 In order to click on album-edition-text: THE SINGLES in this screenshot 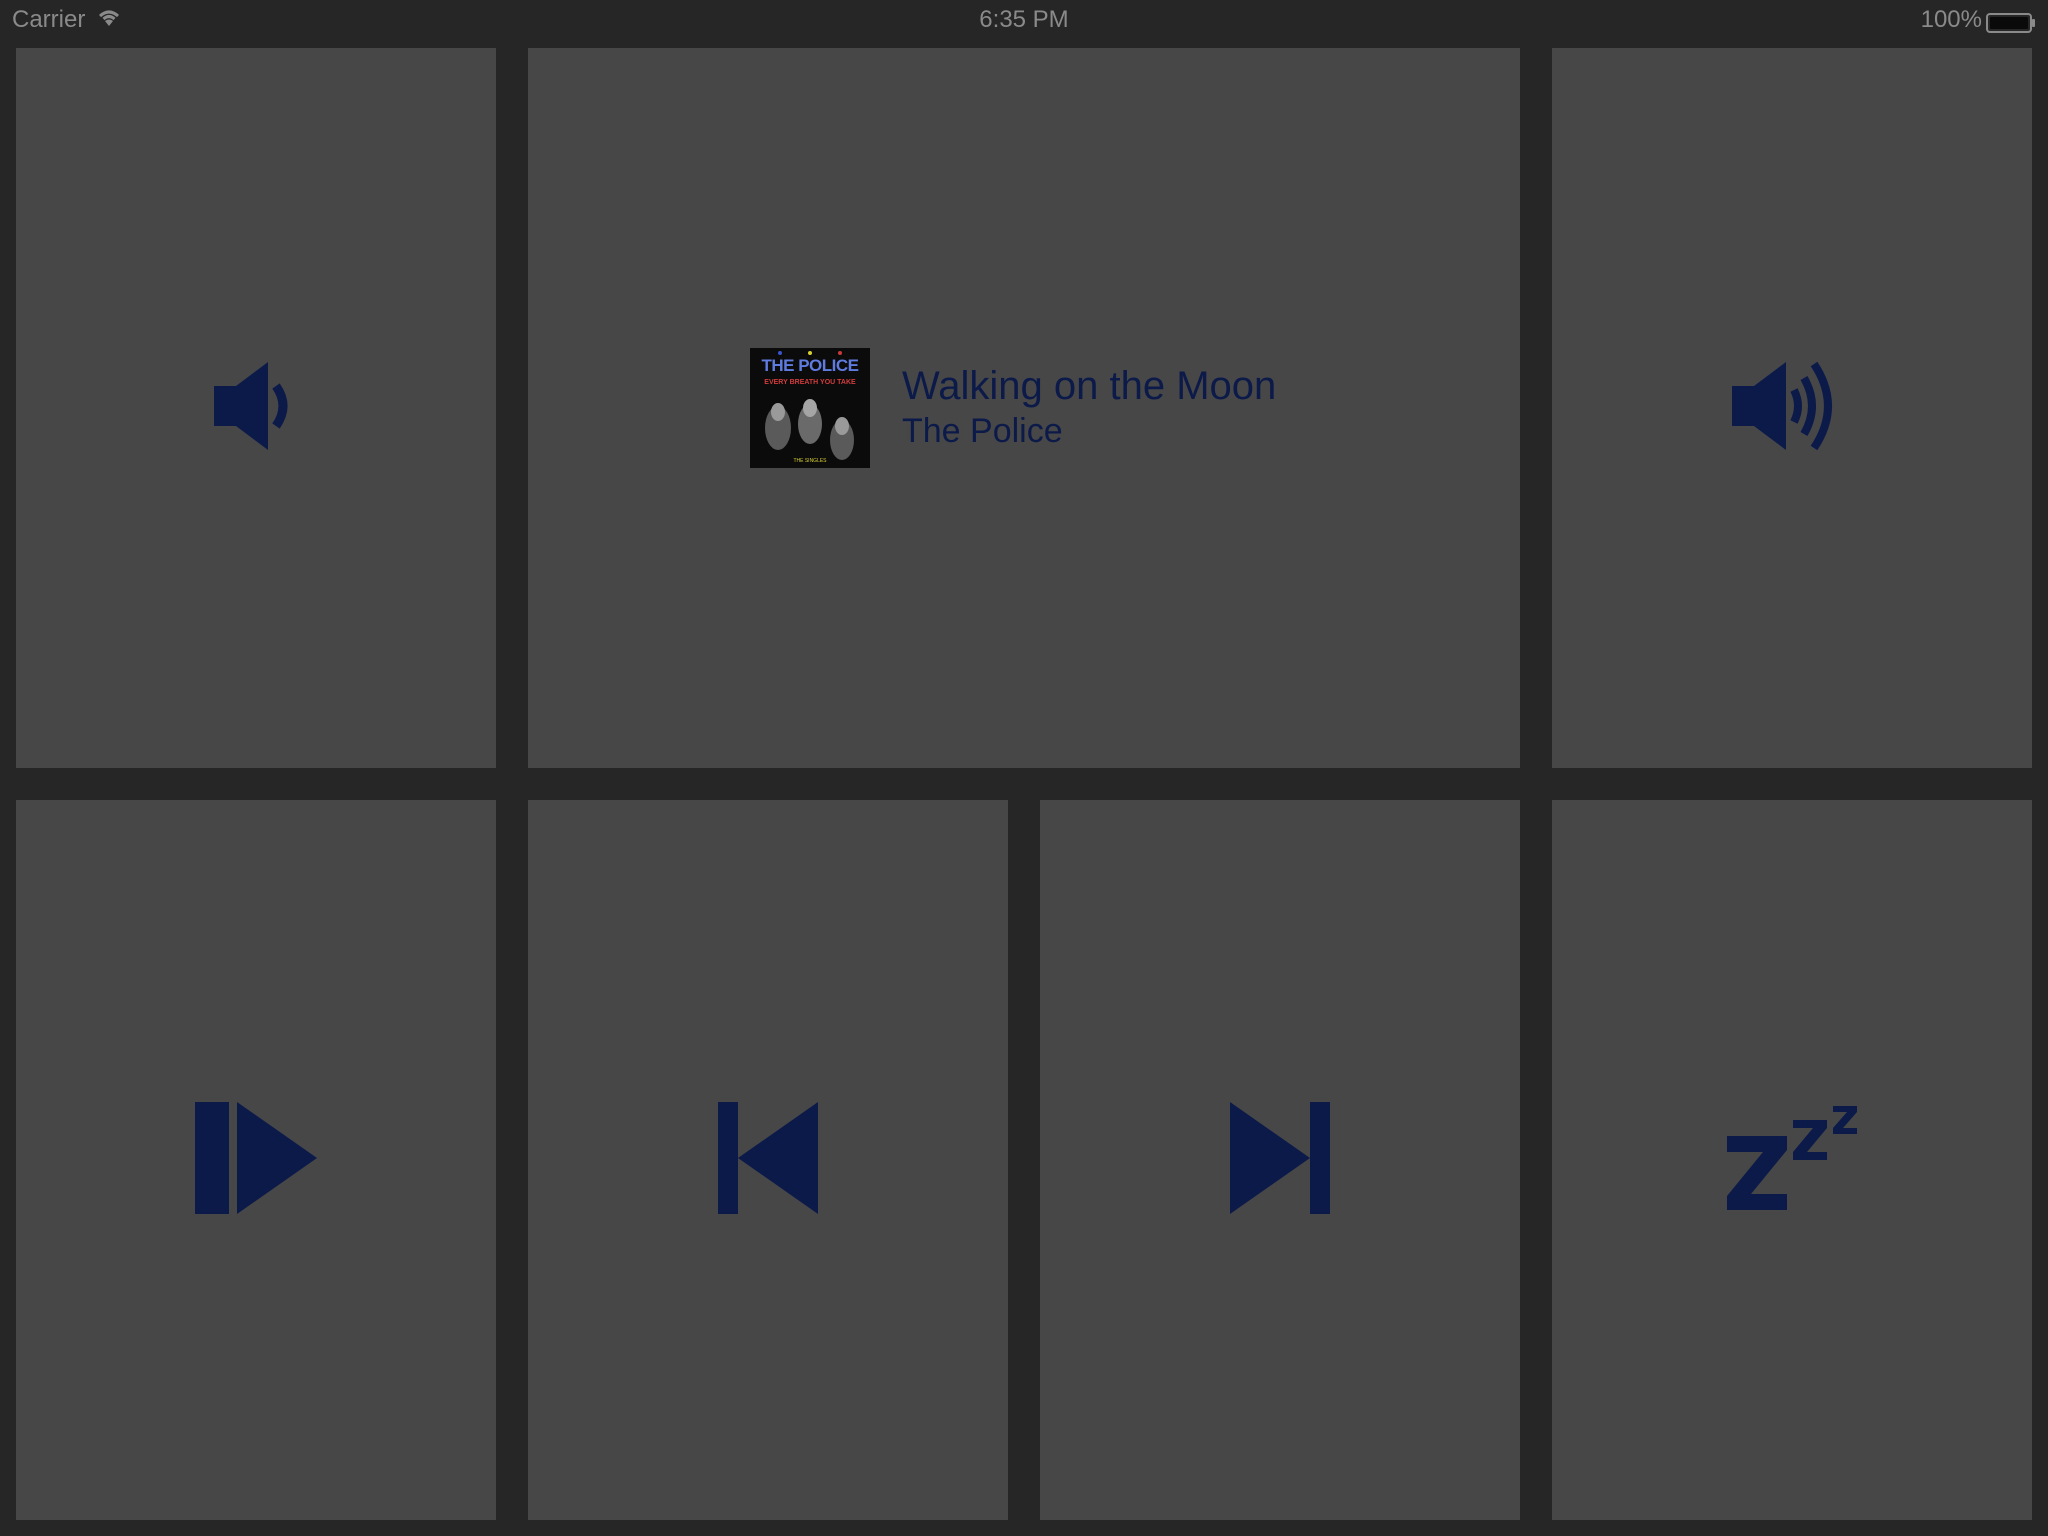, I will do `click(810, 461)`.